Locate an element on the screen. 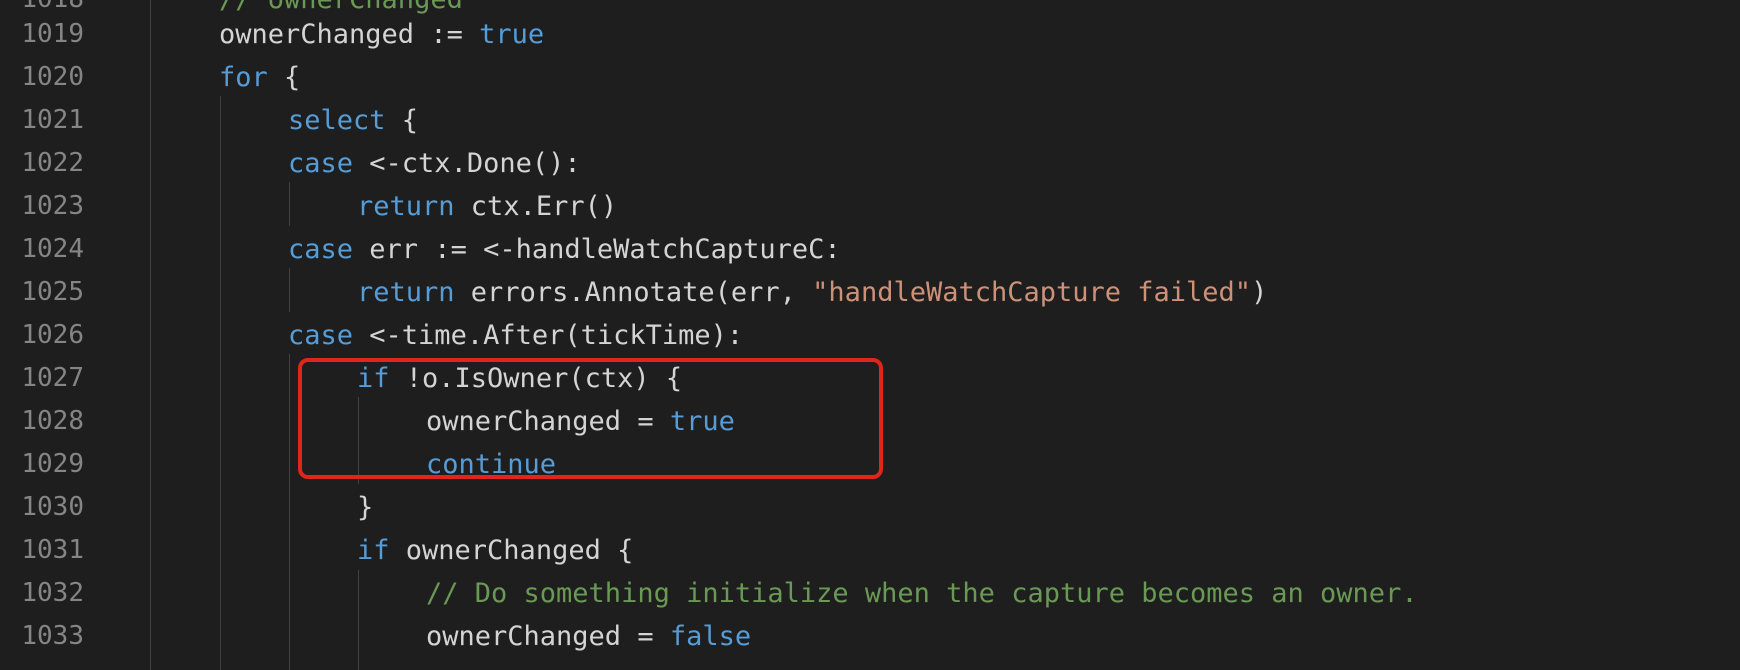  code-text: ) is located at coordinates (1259, 292).